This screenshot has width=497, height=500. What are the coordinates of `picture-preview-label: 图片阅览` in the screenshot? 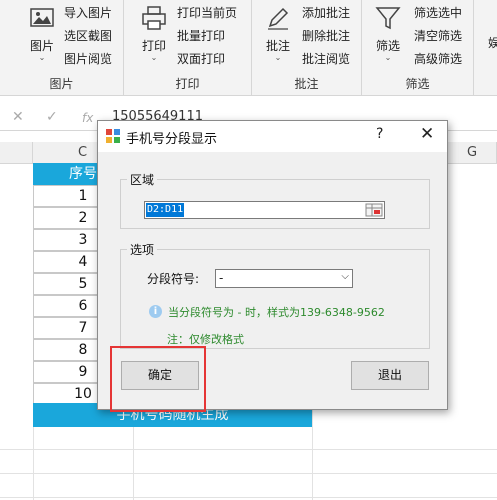 It's located at (88, 58).